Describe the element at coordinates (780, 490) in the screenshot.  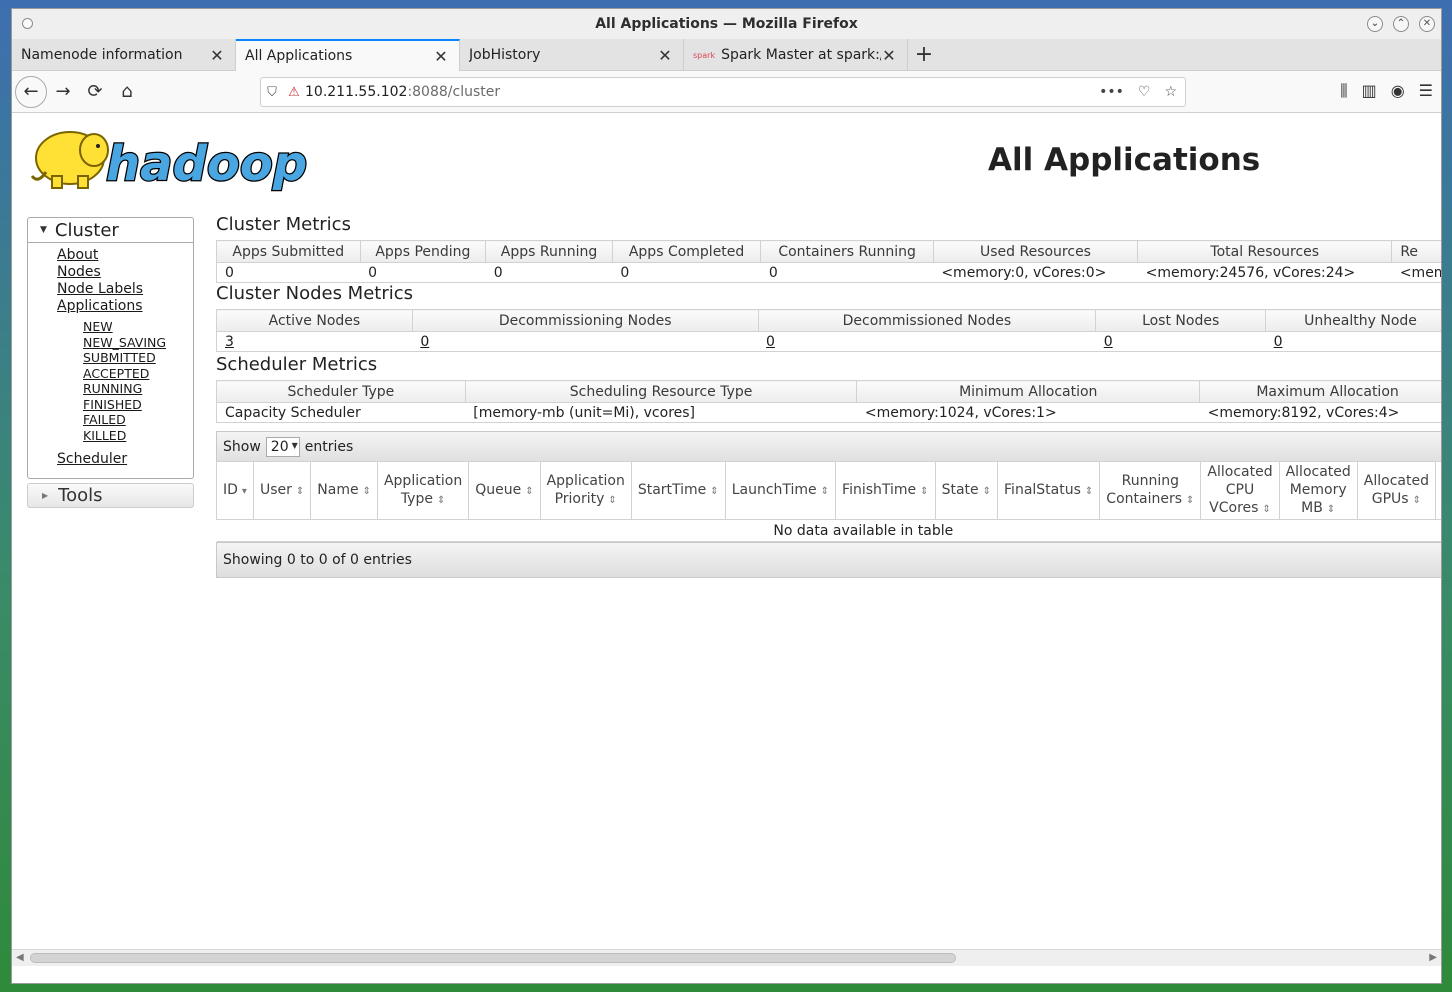
I see `column-header: LaunchTime ⇕` at that location.